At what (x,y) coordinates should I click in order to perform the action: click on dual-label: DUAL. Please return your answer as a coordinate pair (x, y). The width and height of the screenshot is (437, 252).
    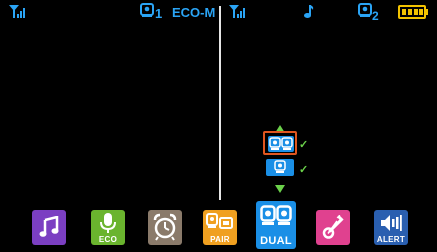
    Looking at the image, I should click on (276, 241).